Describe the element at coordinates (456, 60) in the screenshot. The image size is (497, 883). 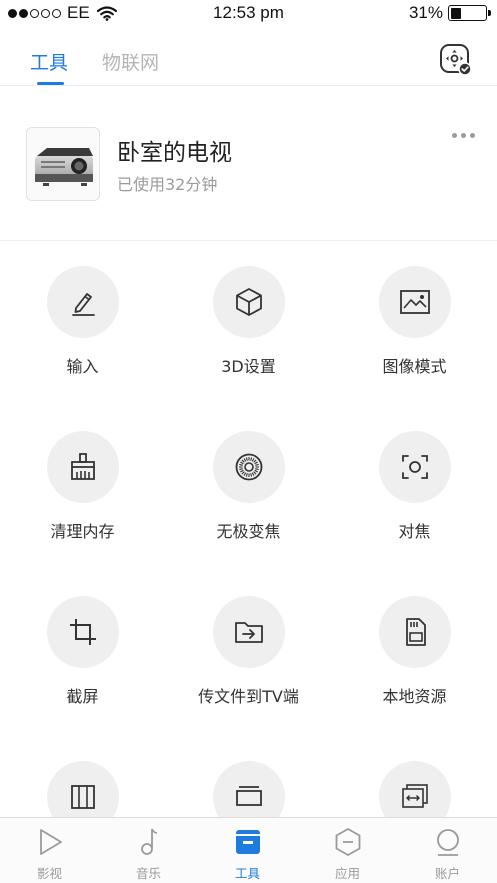
I see `remote-control-icon` at that location.